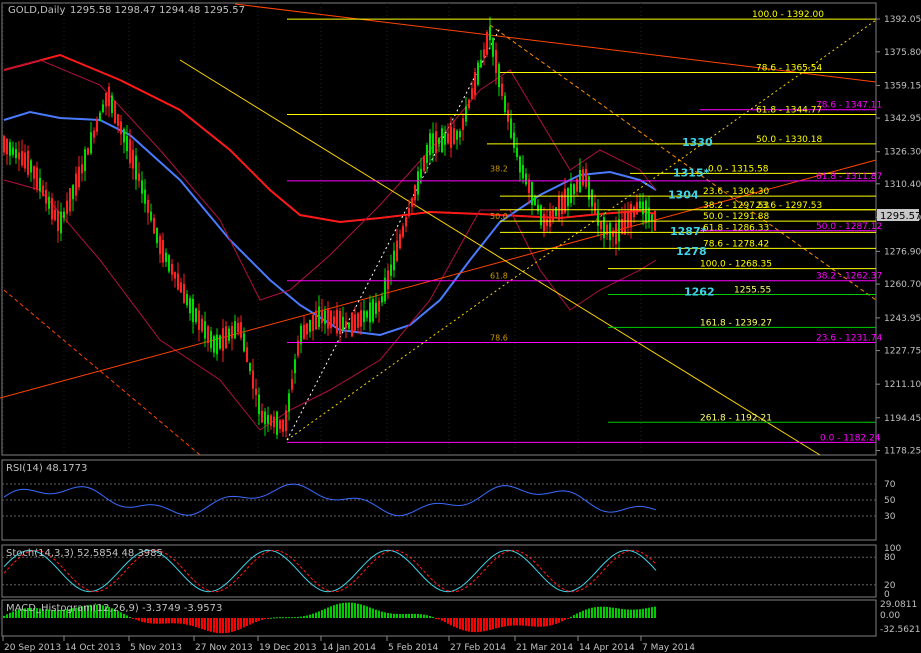  I want to click on fib-level-label: 38.2 - 1297.53, so click(736, 206).